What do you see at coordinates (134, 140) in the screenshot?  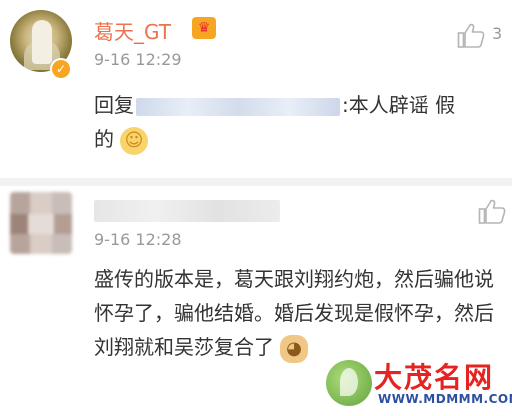 I see `smirk-emoji-icon: ☺` at bounding box center [134, 140].